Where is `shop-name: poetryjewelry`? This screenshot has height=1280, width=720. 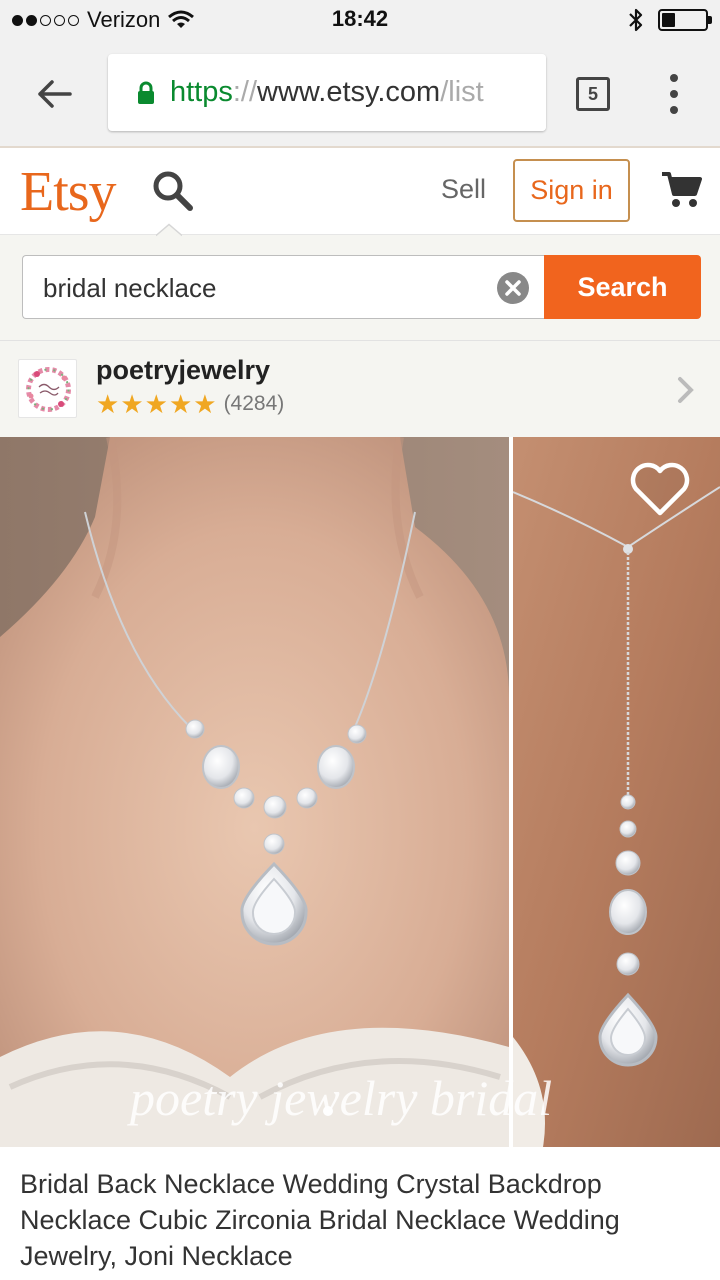 shop-name: poetryjewelry is located at coordinates (183, 370).